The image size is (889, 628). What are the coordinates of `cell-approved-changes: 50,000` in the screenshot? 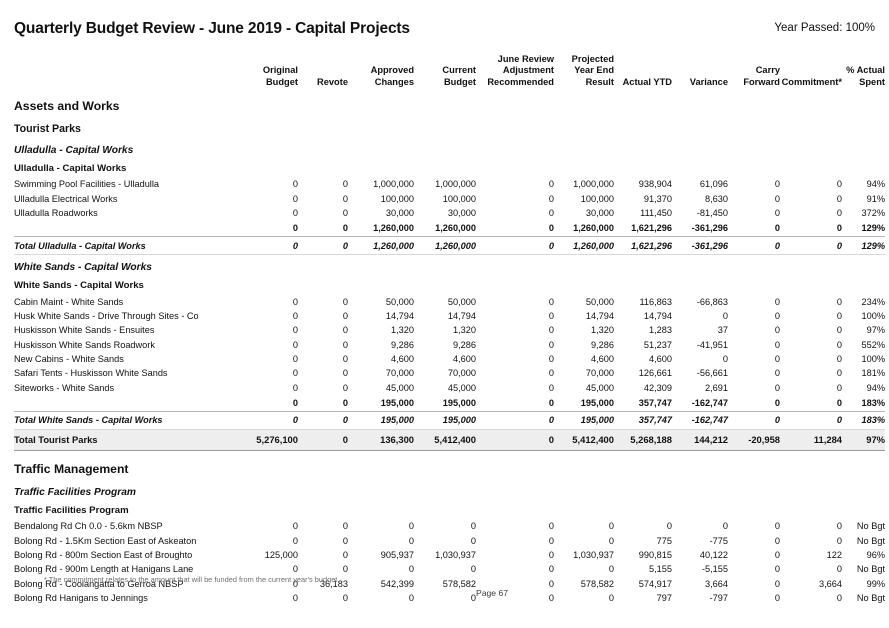 It's located at (399, 301).